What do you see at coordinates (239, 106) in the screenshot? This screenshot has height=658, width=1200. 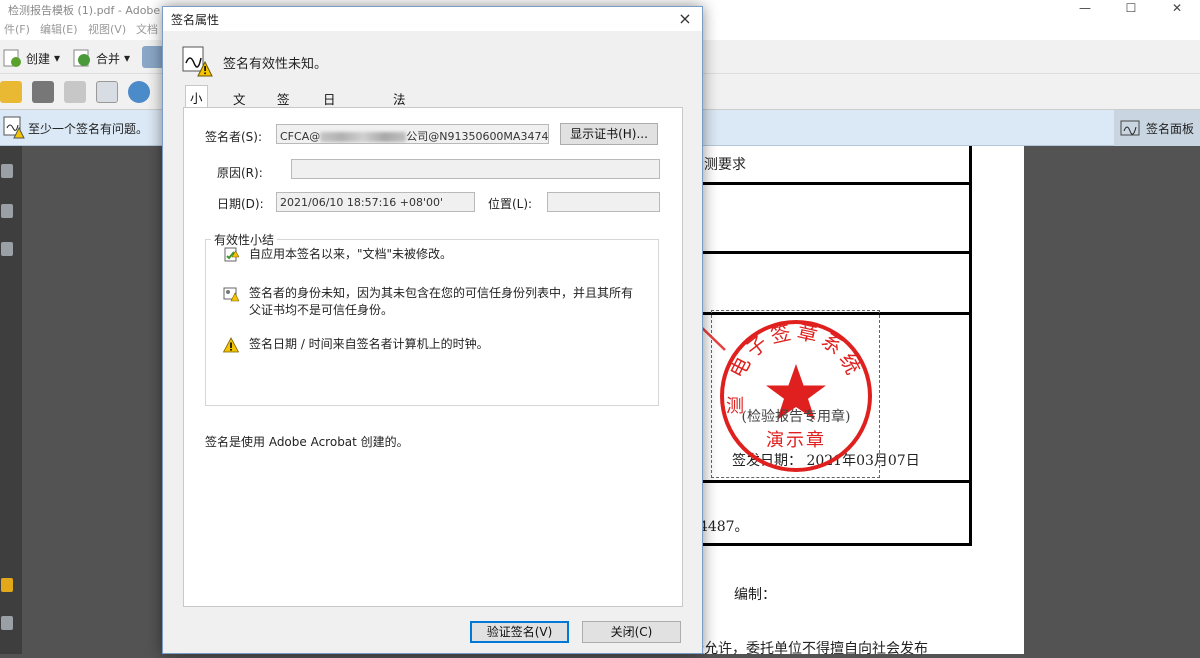 I see `tab-document: 文档` at bounding box center [239, 106].